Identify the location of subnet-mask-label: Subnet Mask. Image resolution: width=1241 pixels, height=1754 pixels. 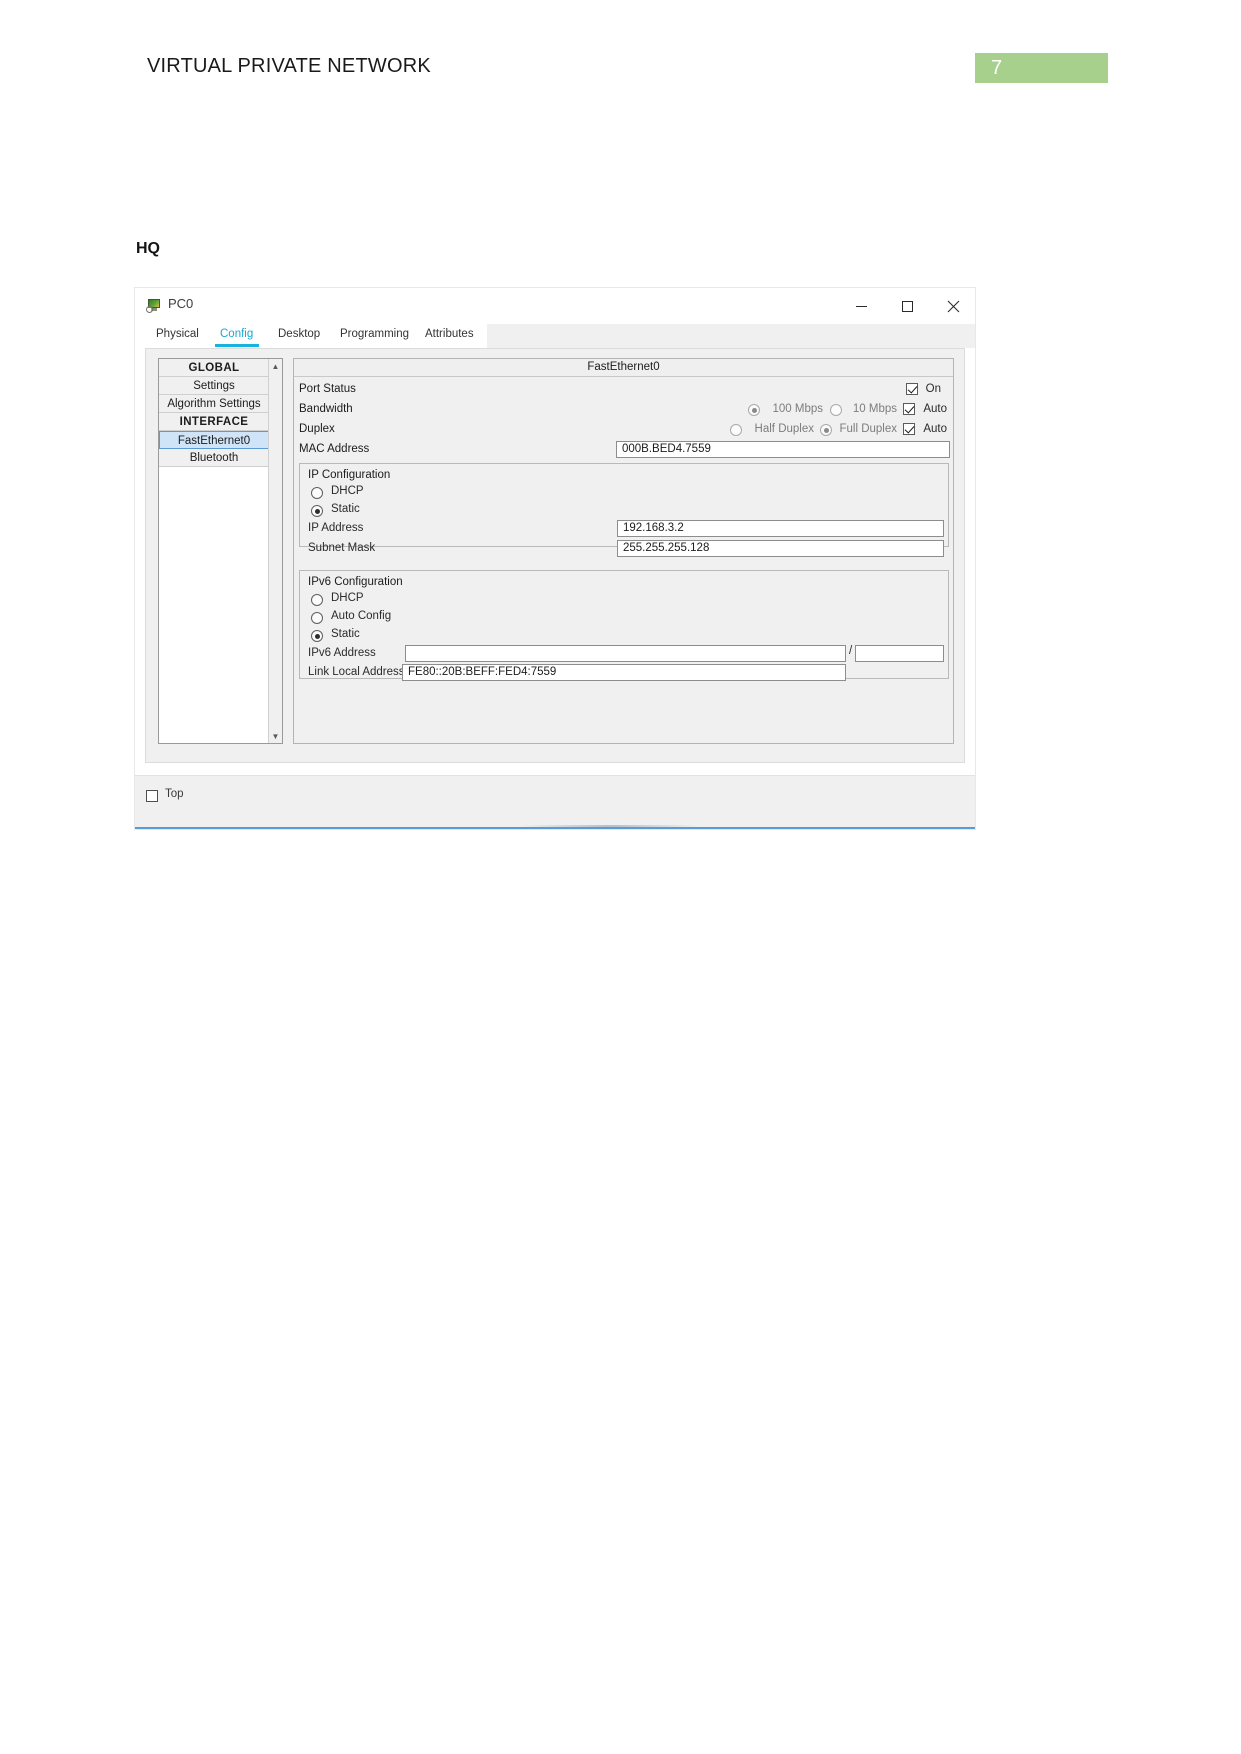
(342, 548).